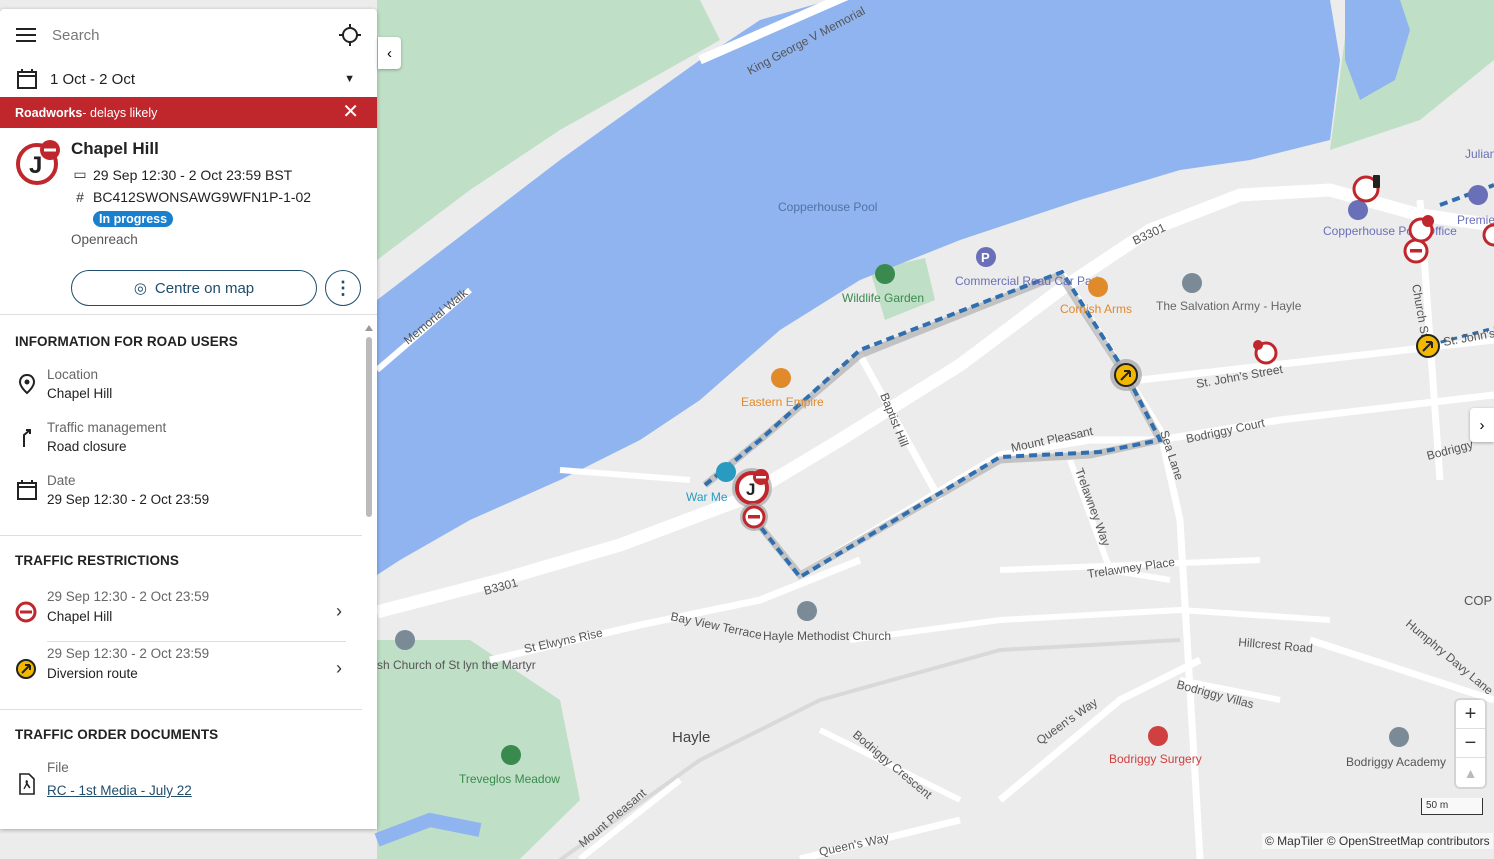 Image resolution: width=1494 pixels, height=859 pixels. What do you see at coordinates (92, 673) in the screenshot?
I see `restriction-name: Diversion route` at bounding box center [92, 673].